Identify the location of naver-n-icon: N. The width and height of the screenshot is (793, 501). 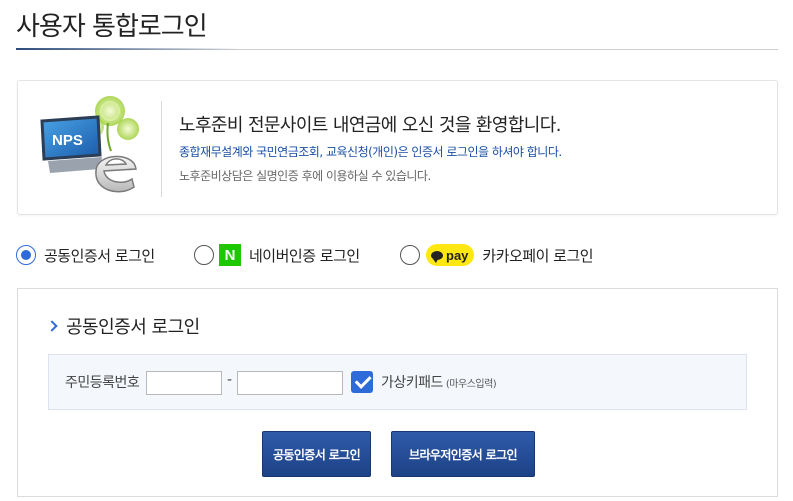
(230, 255).